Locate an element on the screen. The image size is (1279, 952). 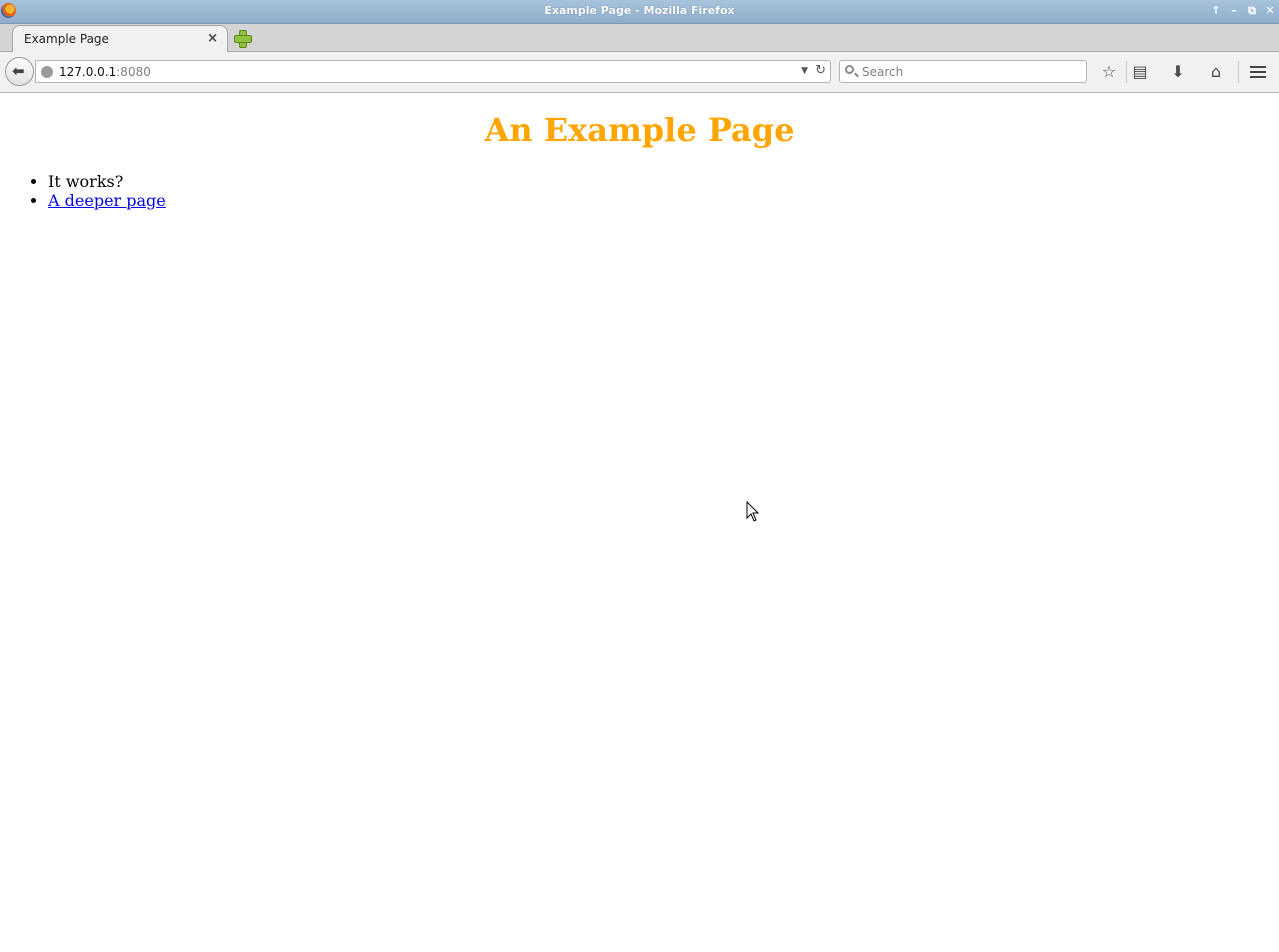
search-input is located at coordinates (969, 71).